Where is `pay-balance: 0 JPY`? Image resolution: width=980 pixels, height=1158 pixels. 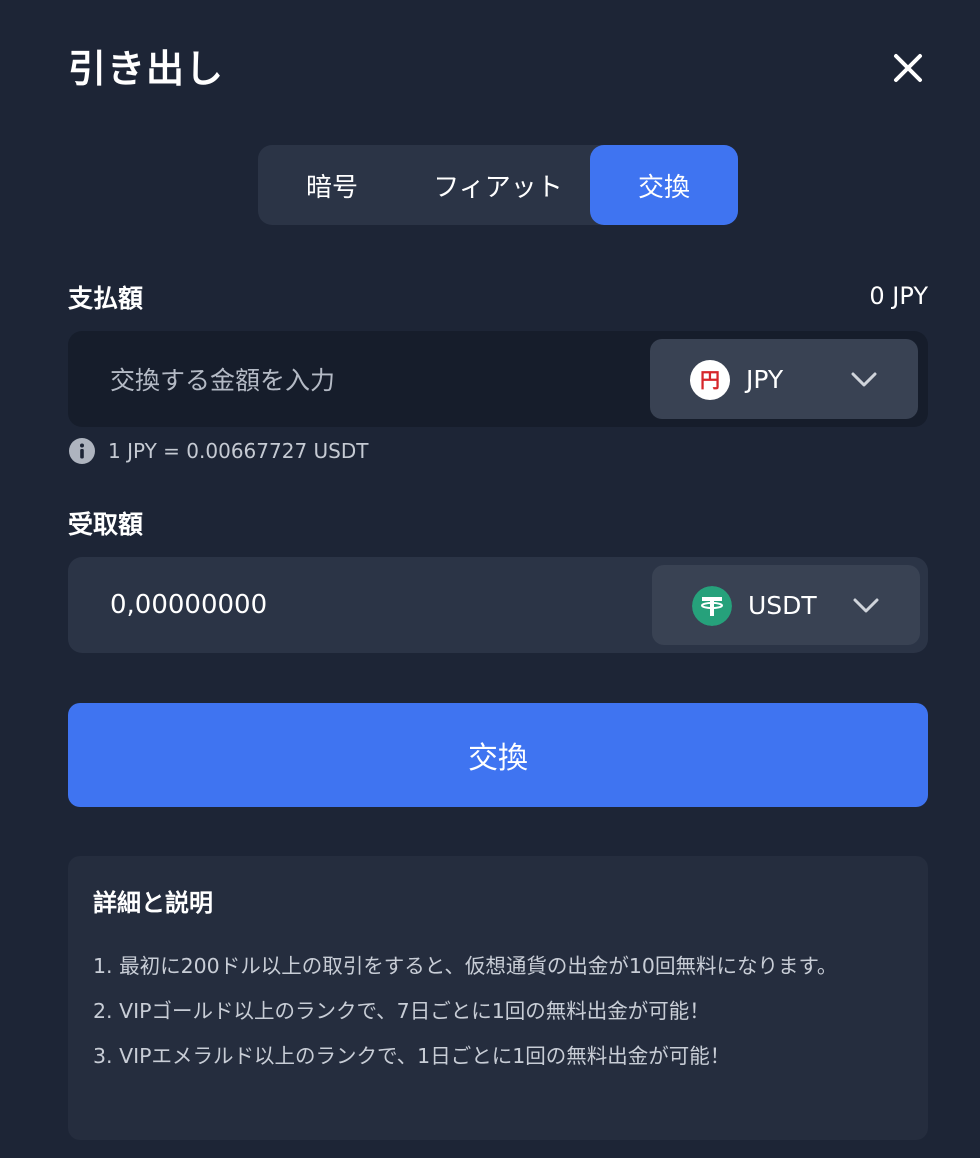
pay-balance: 0 JPY is located at coordinates (898, 296).